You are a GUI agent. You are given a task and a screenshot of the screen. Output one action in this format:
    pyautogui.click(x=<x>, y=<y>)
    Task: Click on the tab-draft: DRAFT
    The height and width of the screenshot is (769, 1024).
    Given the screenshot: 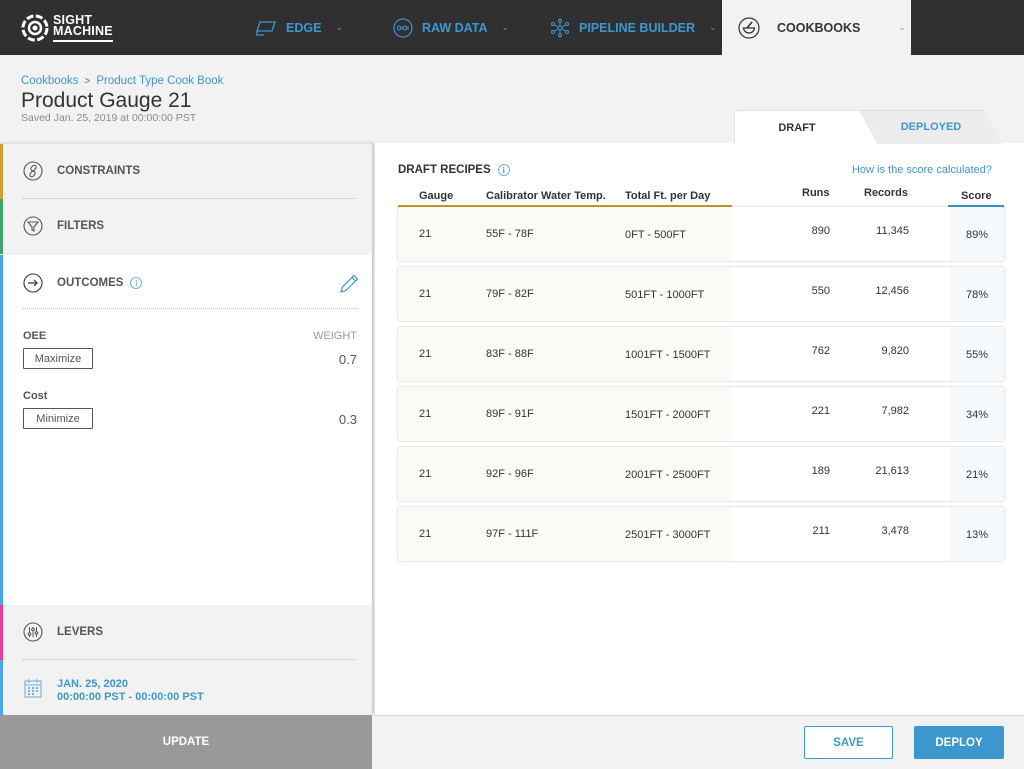 What is the action you would take?
    pyautogui.click(x=805, y=127)
    